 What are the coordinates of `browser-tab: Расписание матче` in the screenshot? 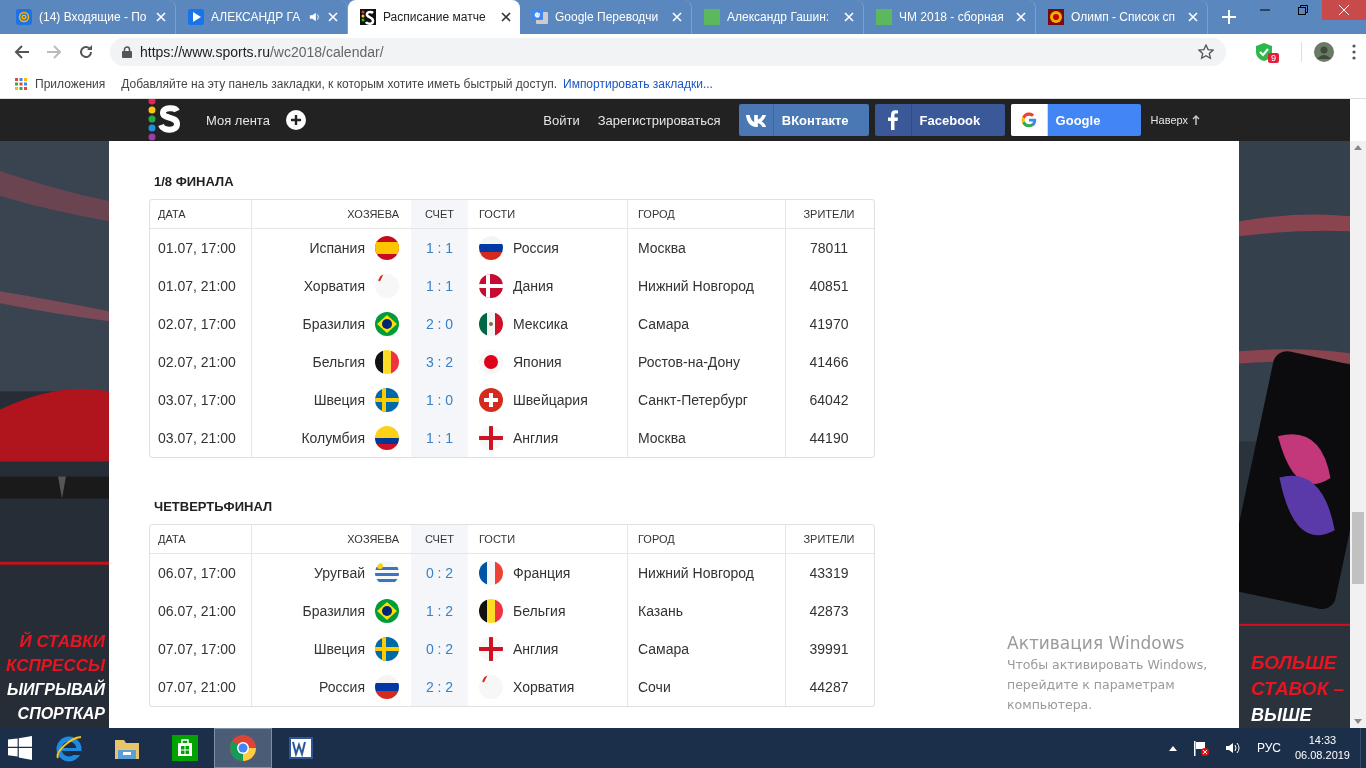 It's located at (434, 17).